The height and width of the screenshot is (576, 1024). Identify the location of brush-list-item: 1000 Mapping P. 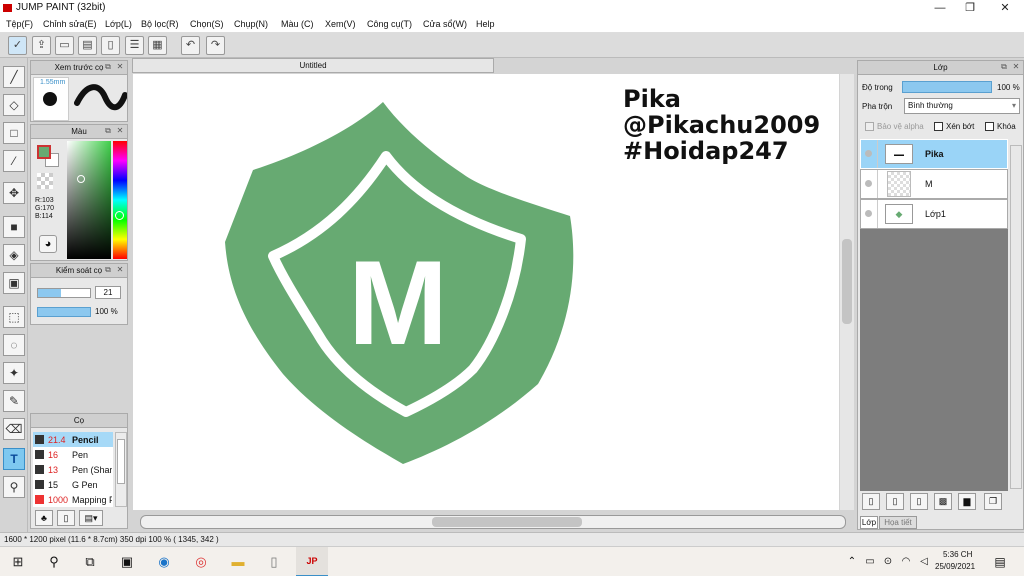
(73, 499).